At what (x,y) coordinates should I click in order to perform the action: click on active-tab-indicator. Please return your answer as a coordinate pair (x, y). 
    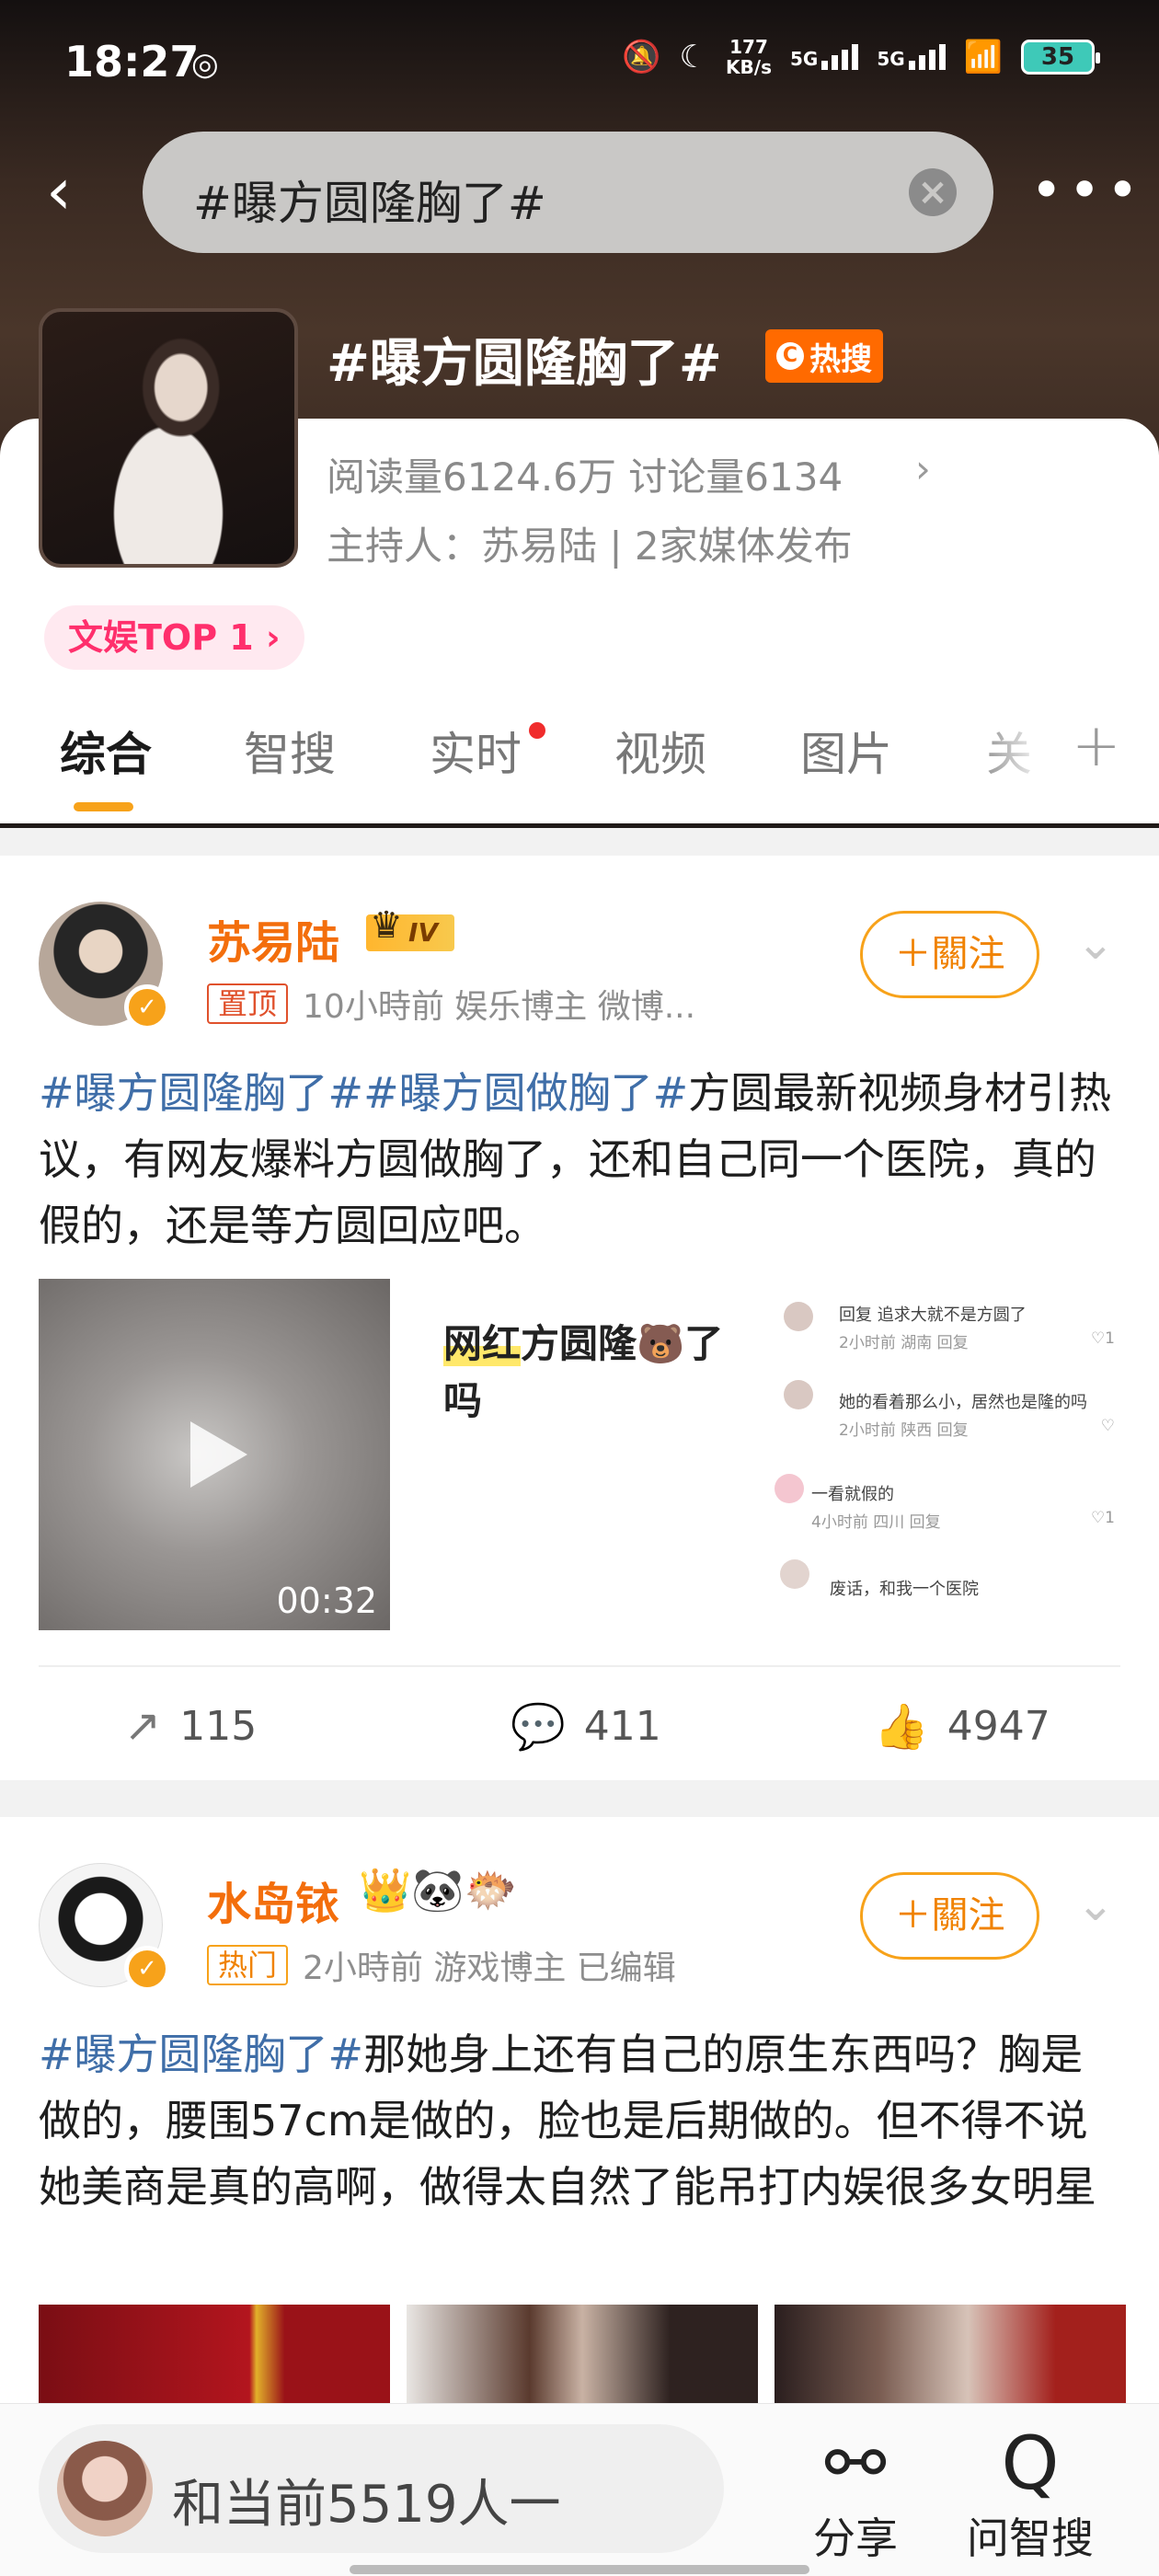
    Looking at the image, I should click on (103, 806).